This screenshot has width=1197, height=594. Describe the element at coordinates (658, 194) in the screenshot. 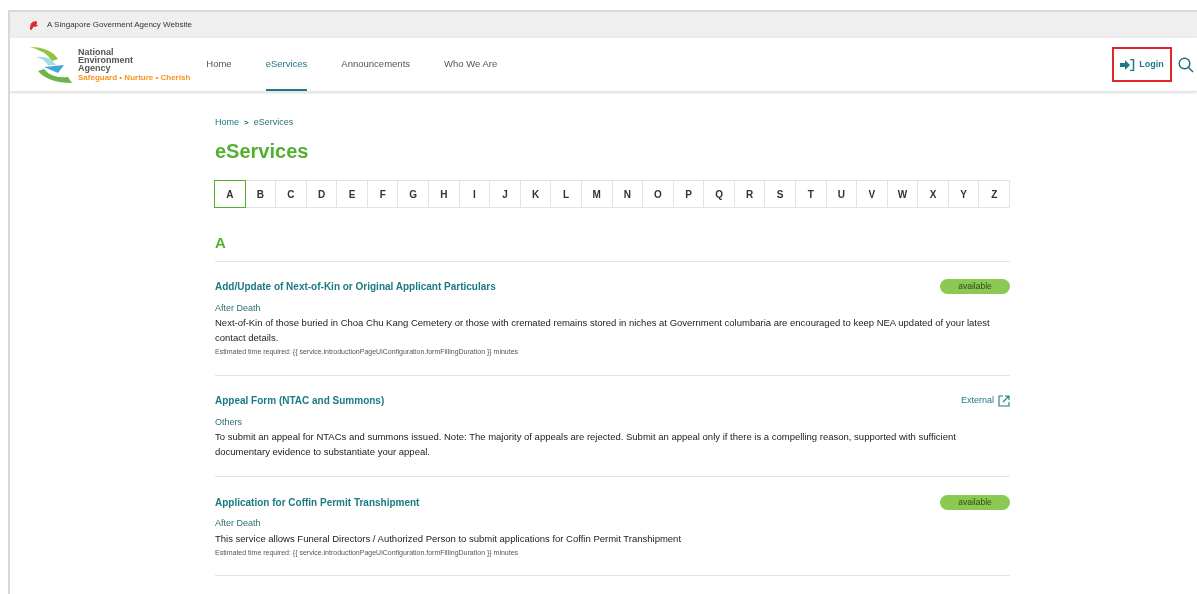

I see `letter-tab: O` at that location.